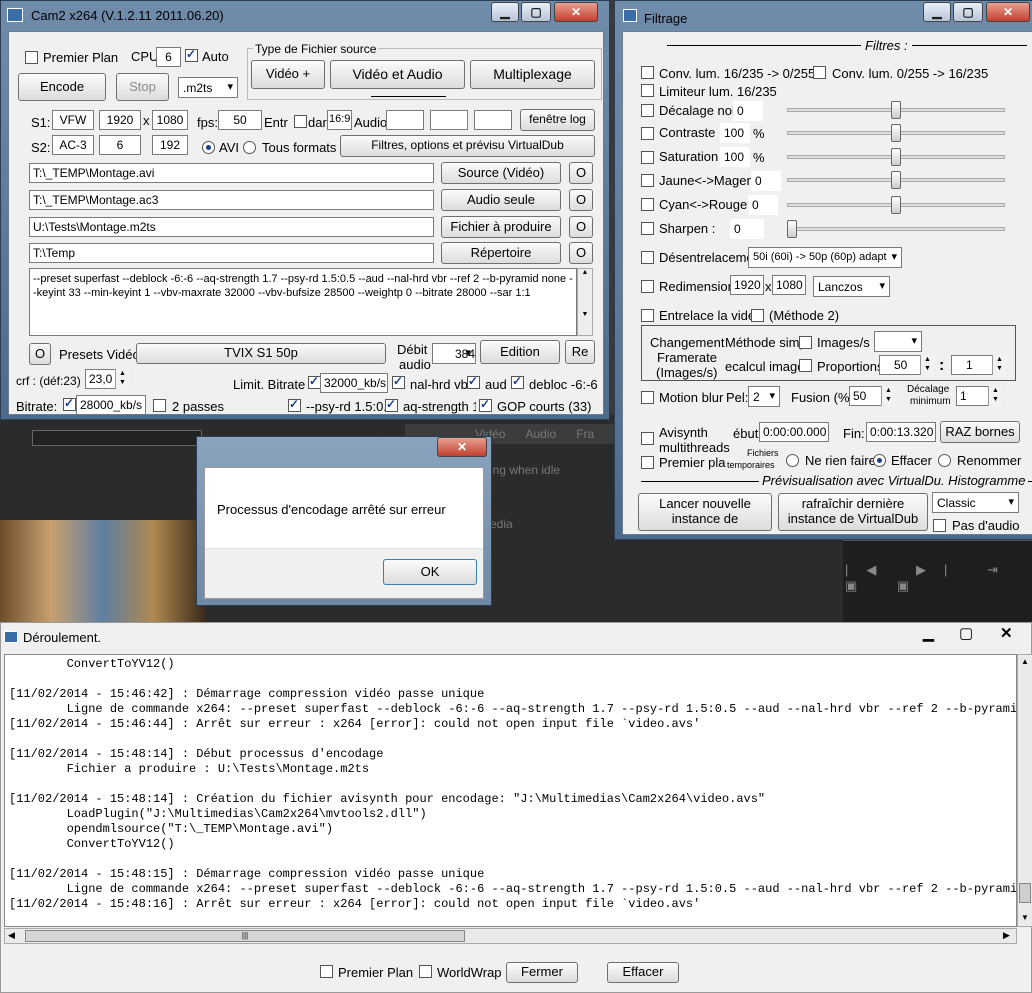 This screenshot has height=993, width=1032. What do you see at coordinates (851, 286) in the screenshot?
I see `resize-method-select: Lanczos` at bounding box center [851, 286].